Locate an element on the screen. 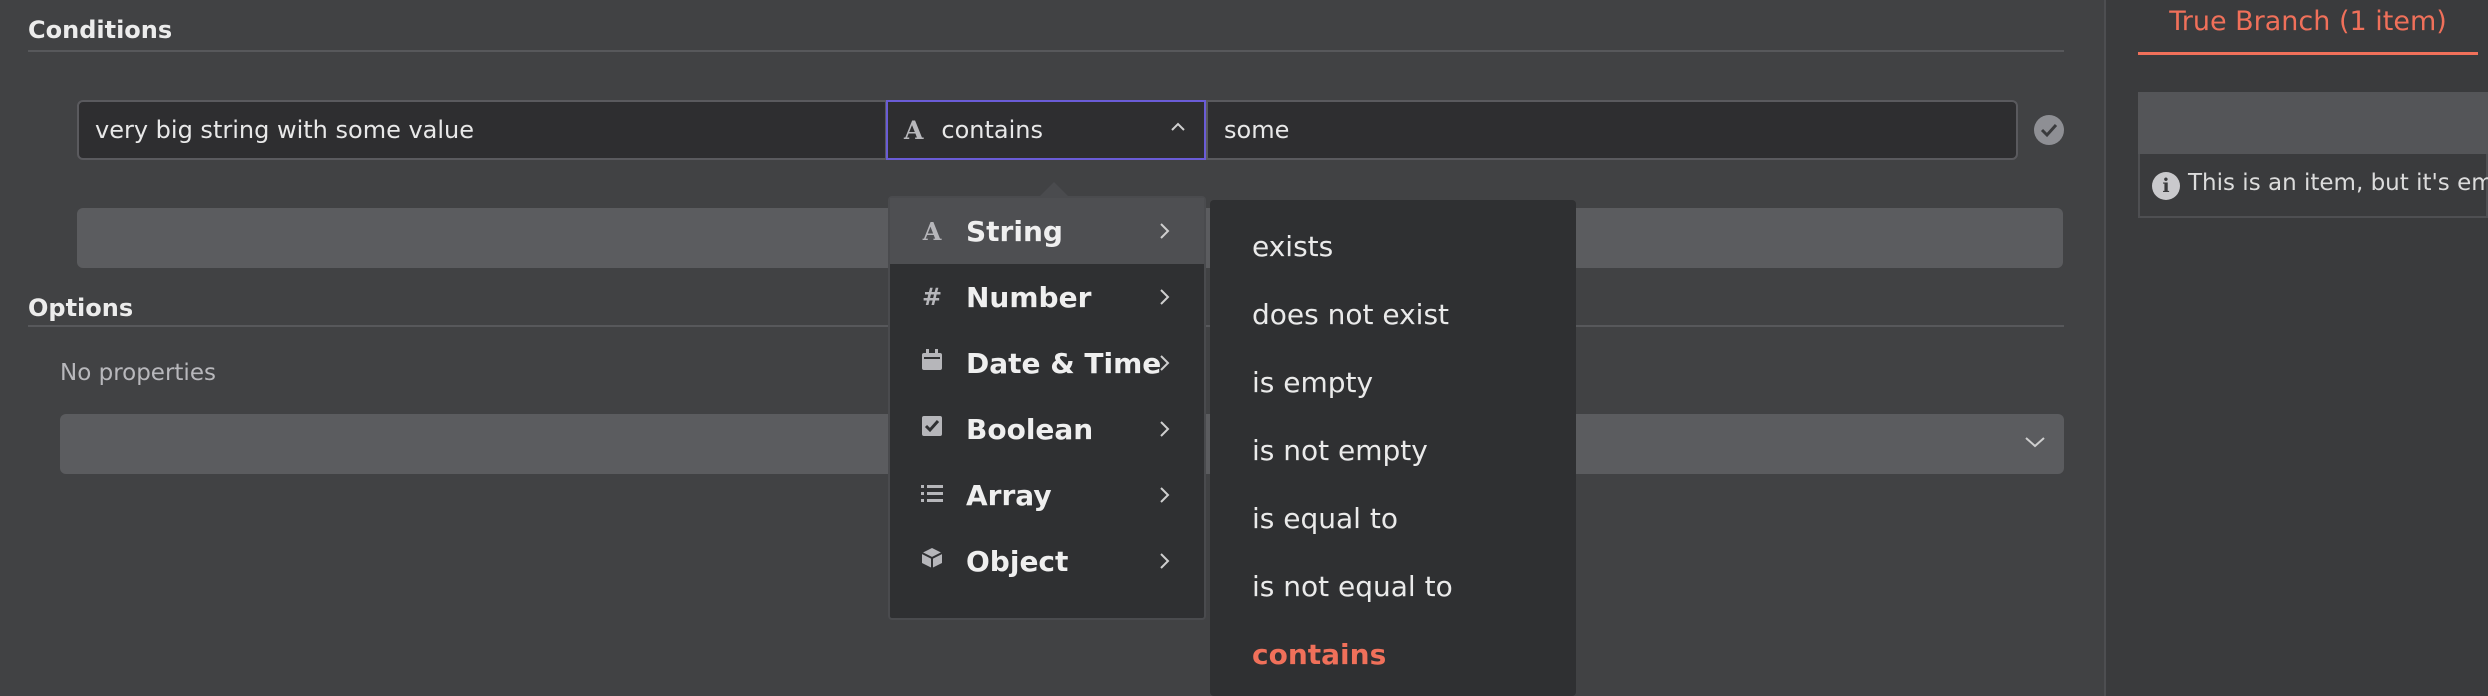  tab-true-branch: True Branch (1 item) is located at coordinates (2308, 27).